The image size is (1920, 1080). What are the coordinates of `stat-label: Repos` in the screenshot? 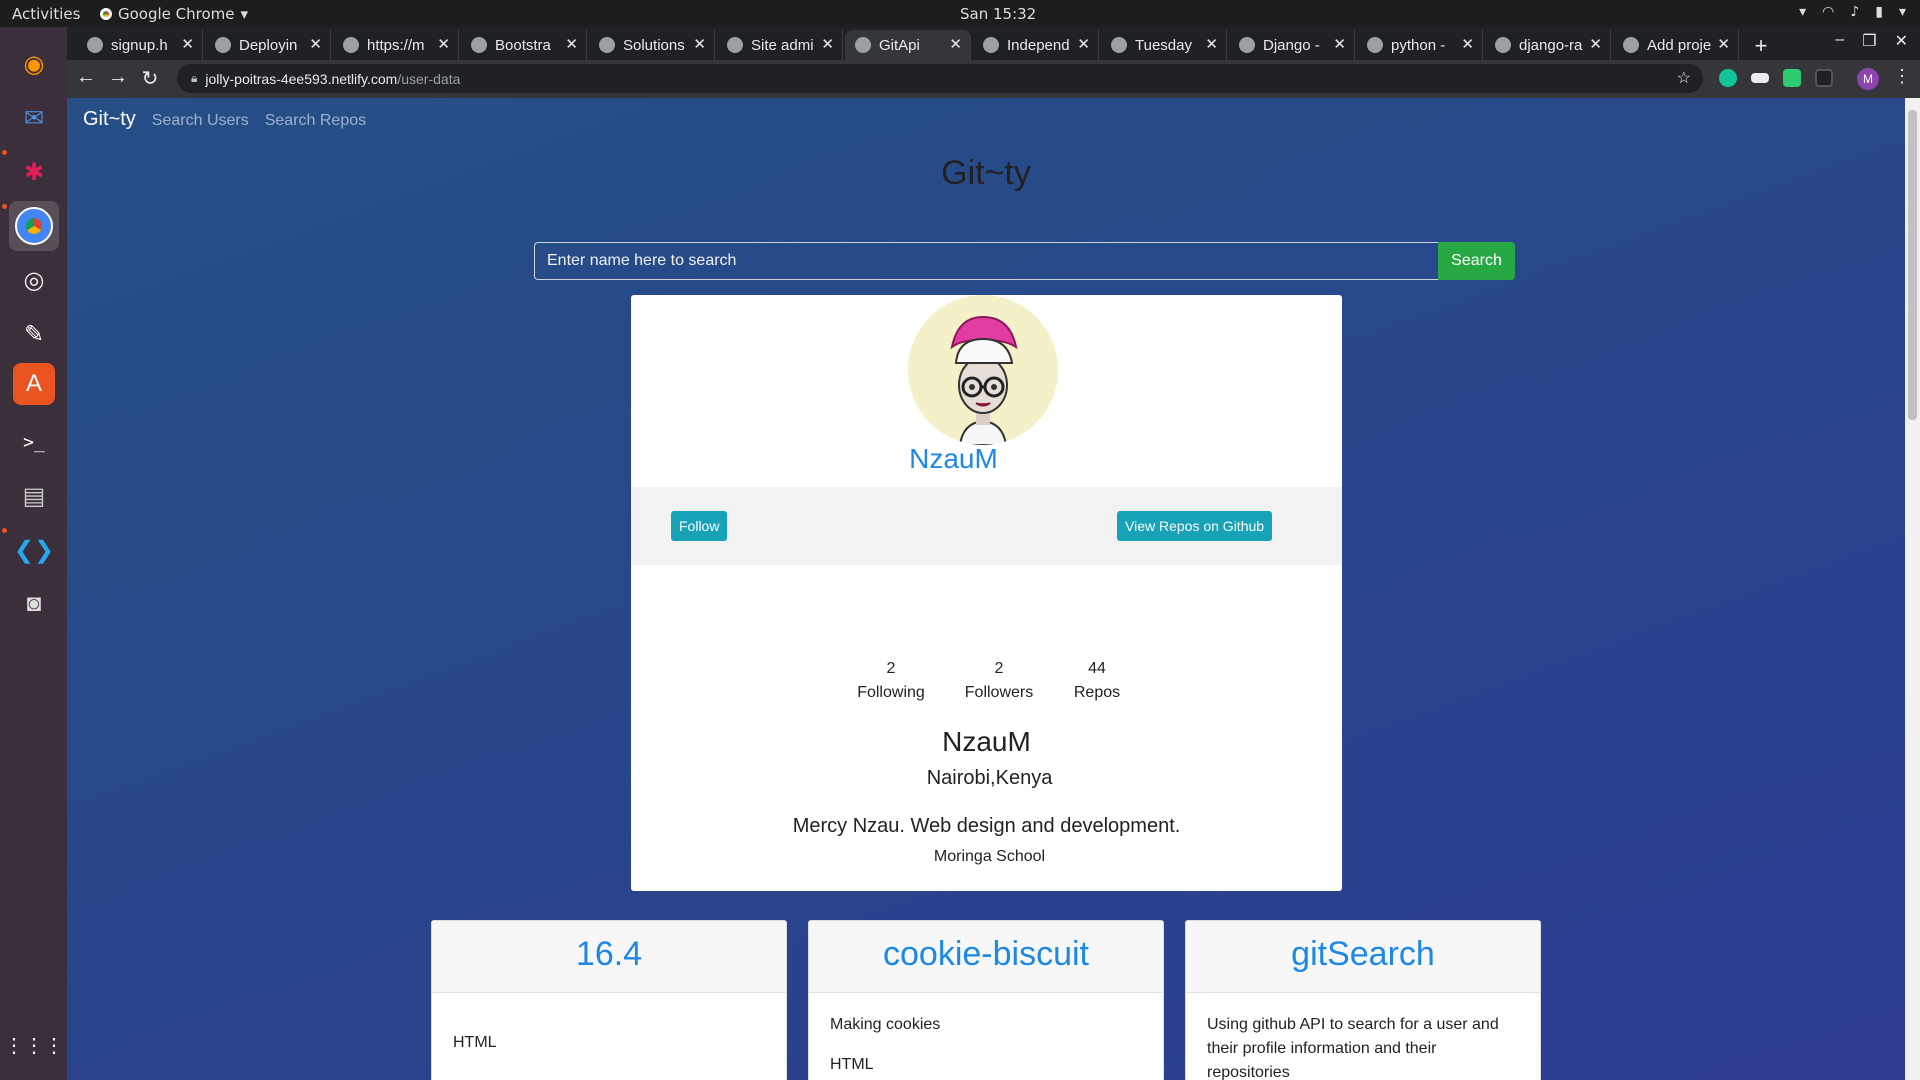 It's located at (1097, 692).